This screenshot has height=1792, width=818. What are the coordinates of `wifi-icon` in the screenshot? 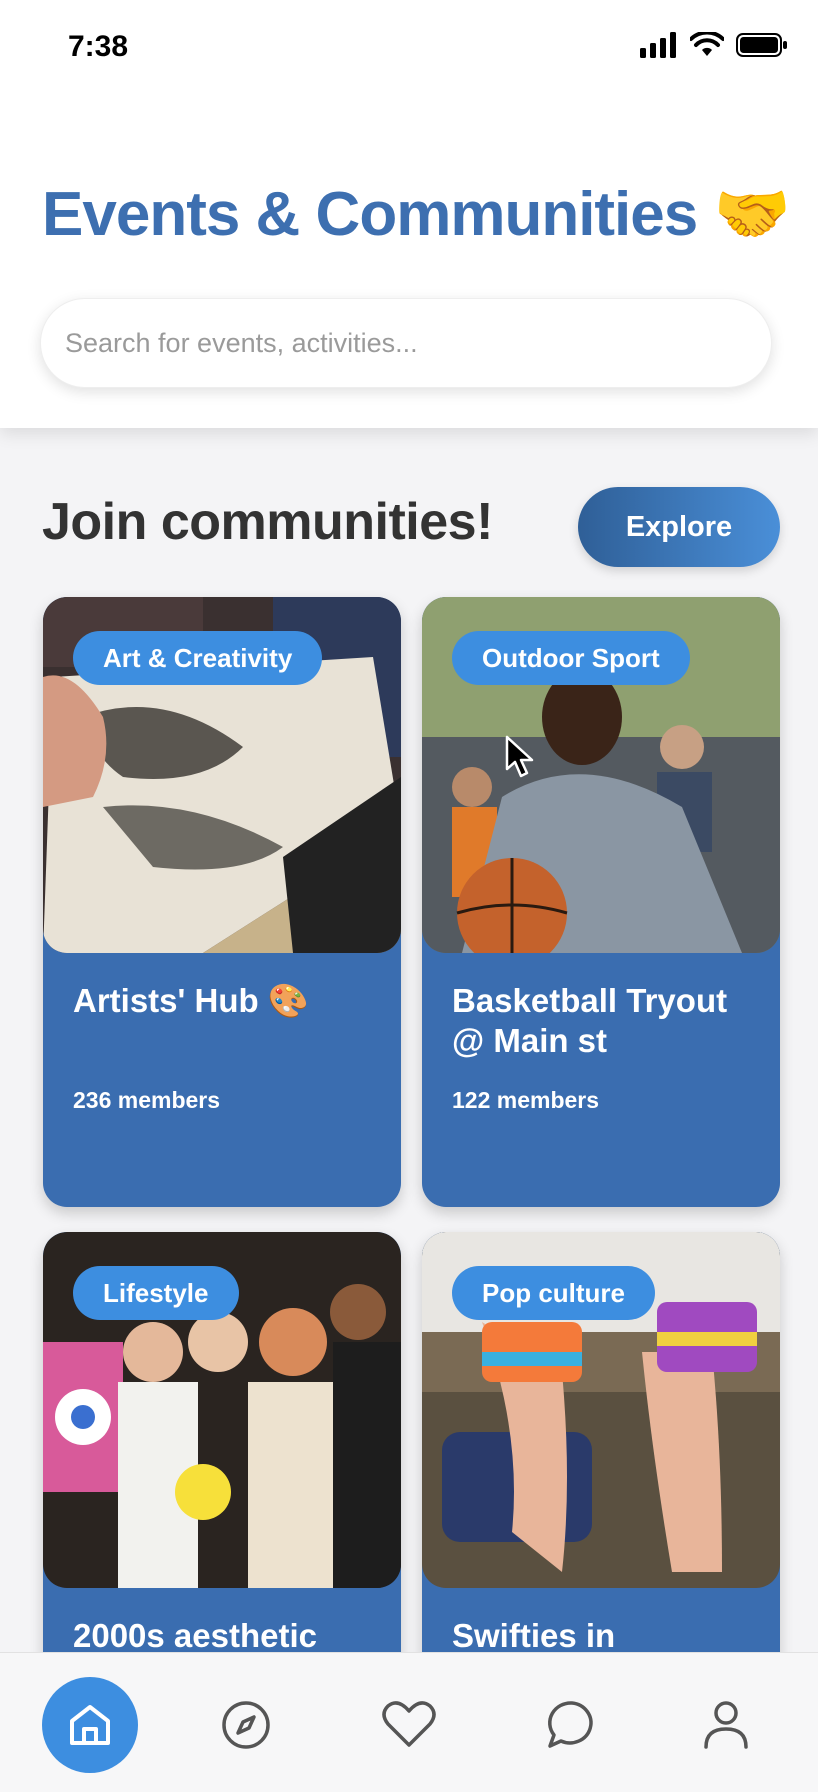 It's located at (707, 44).